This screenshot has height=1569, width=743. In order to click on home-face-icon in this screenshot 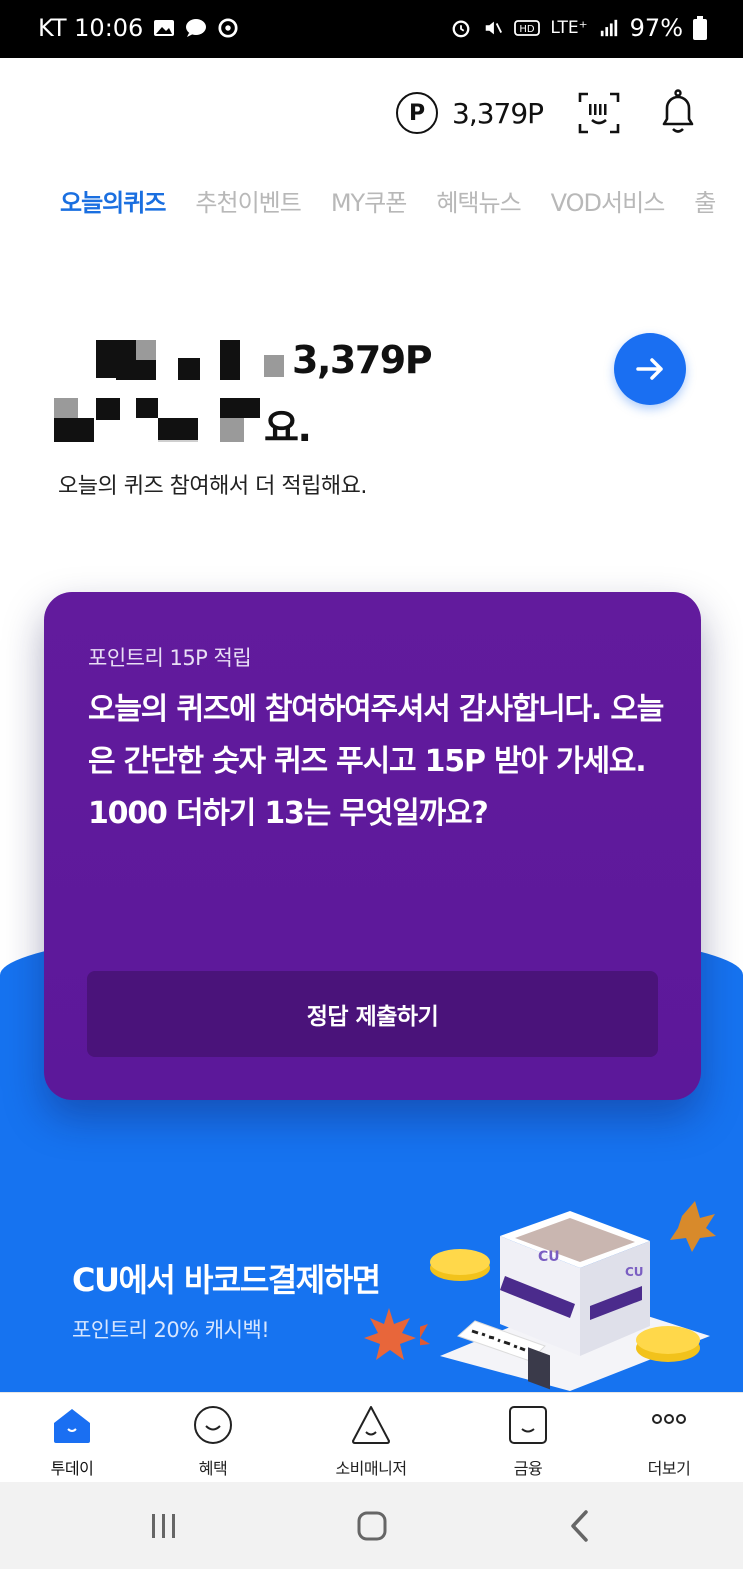, I will do `click(72, 1426)`.